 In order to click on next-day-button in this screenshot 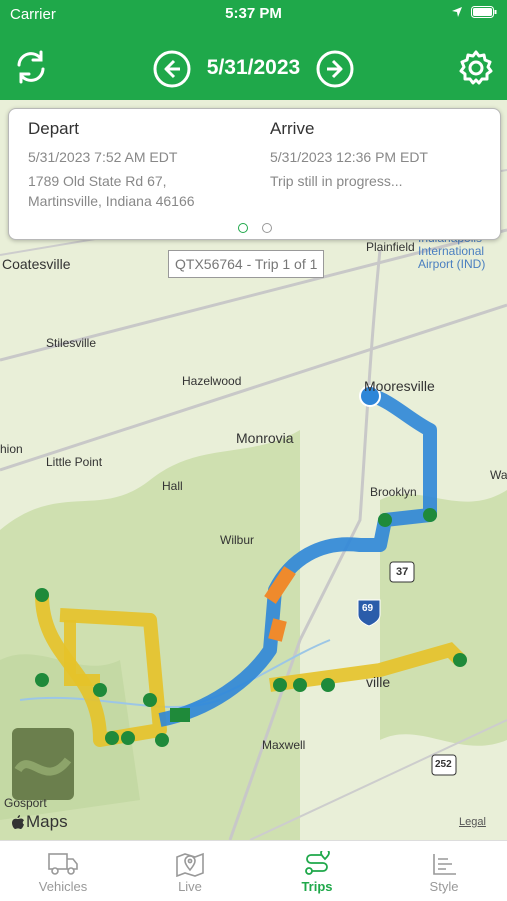, I will do `click(335, 69)`.